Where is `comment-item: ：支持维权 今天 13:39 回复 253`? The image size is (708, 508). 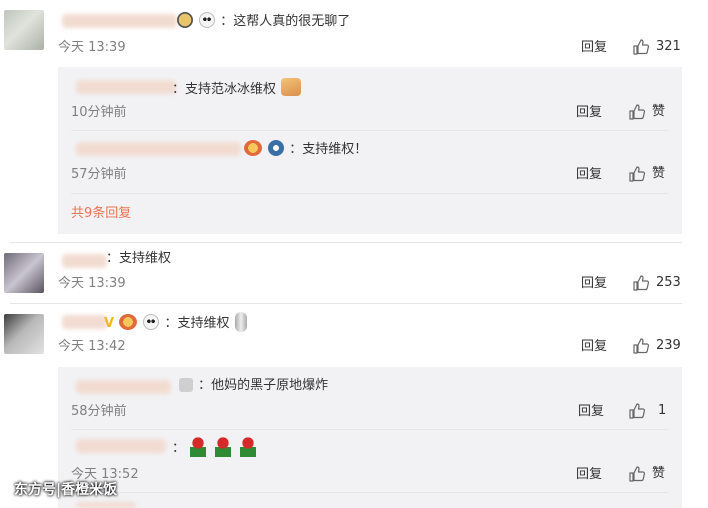
comment-item: ：支持维权 今天 13:39 回复 253 is located at coordinates (354, 273).